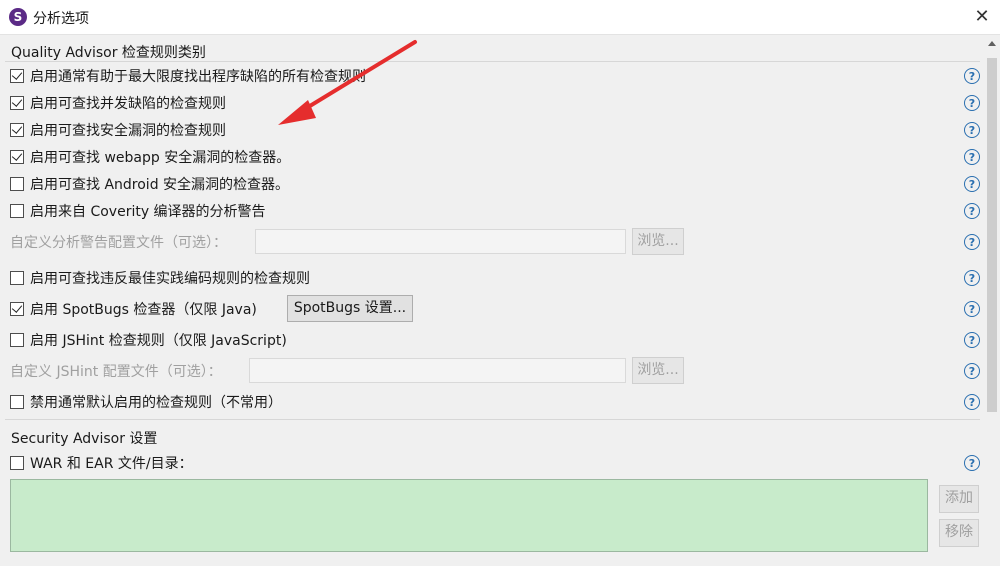 The height and width of the screenshot is (566, 1000). I want to click on war-ear-file-list, so click(469, 515).